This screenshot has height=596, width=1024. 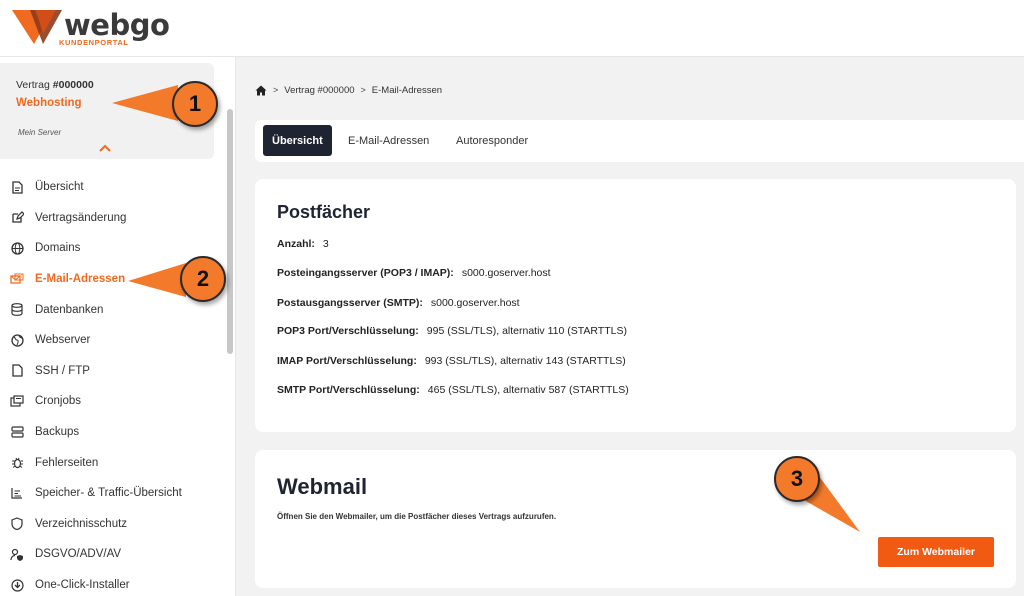 I want to click on sidebar-item-speicher-traffic: Speicher- & Traffic-Übersicht, so click(x=111, y=493).